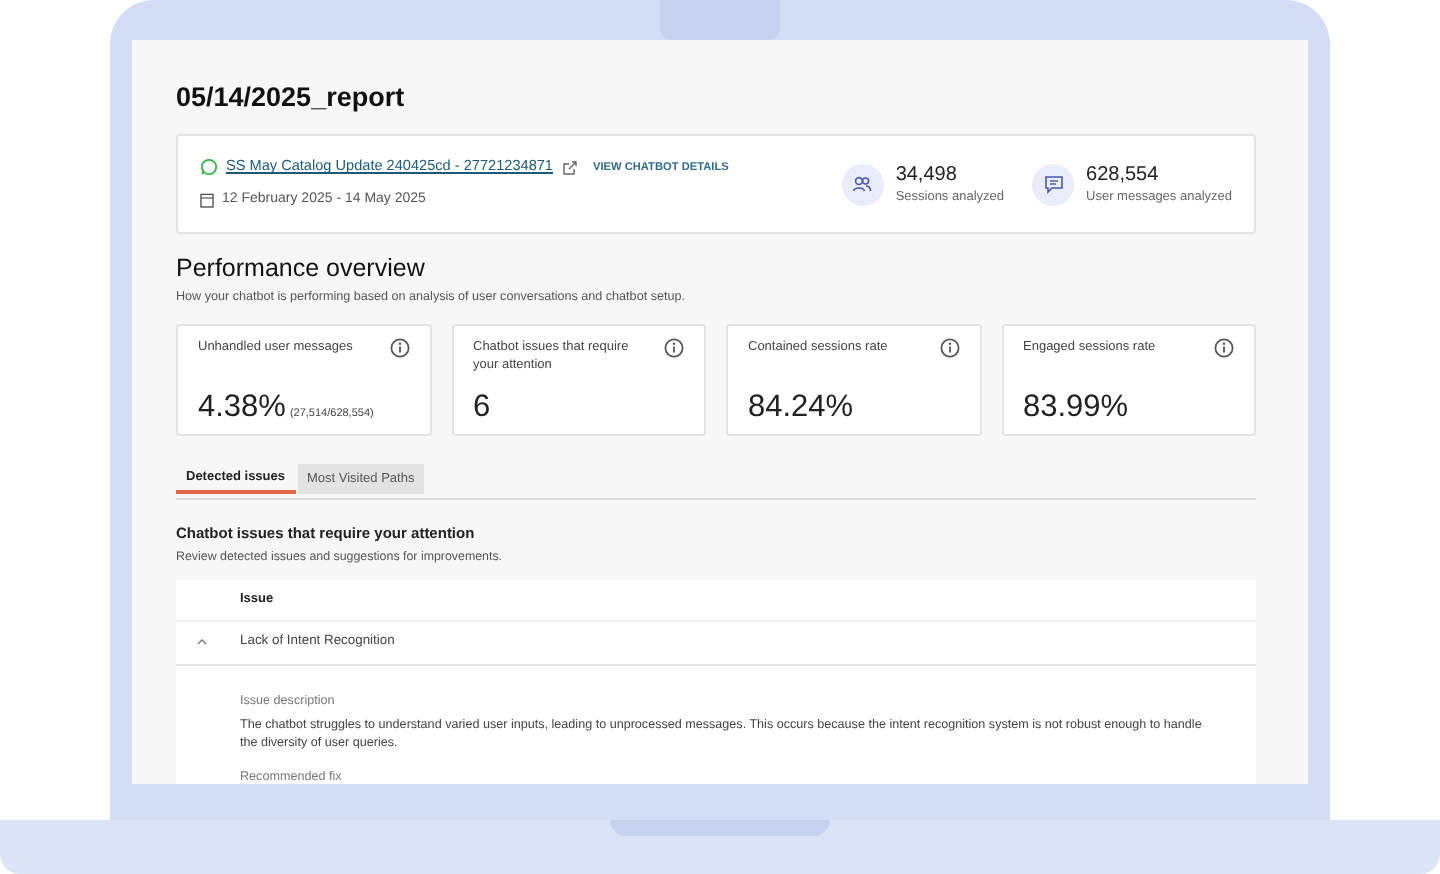  What do you see at coordinates (207, 200) in the screenshot?
I see `calendar-icon` at bounding box center [207, 200].